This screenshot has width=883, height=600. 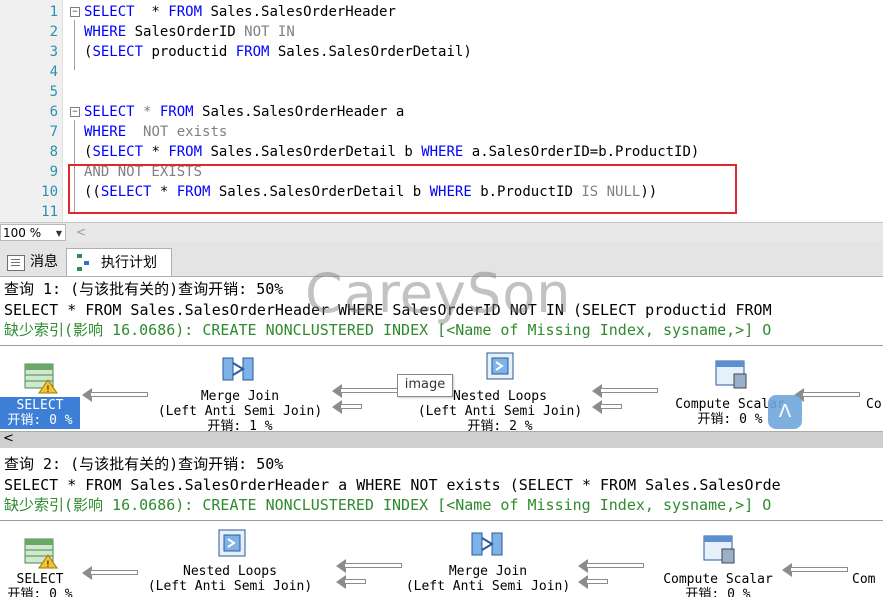 I want to click on code-line: 1 − SELECT * FROM Sales.SalesOrderHeader, so click(x=441, y=12).